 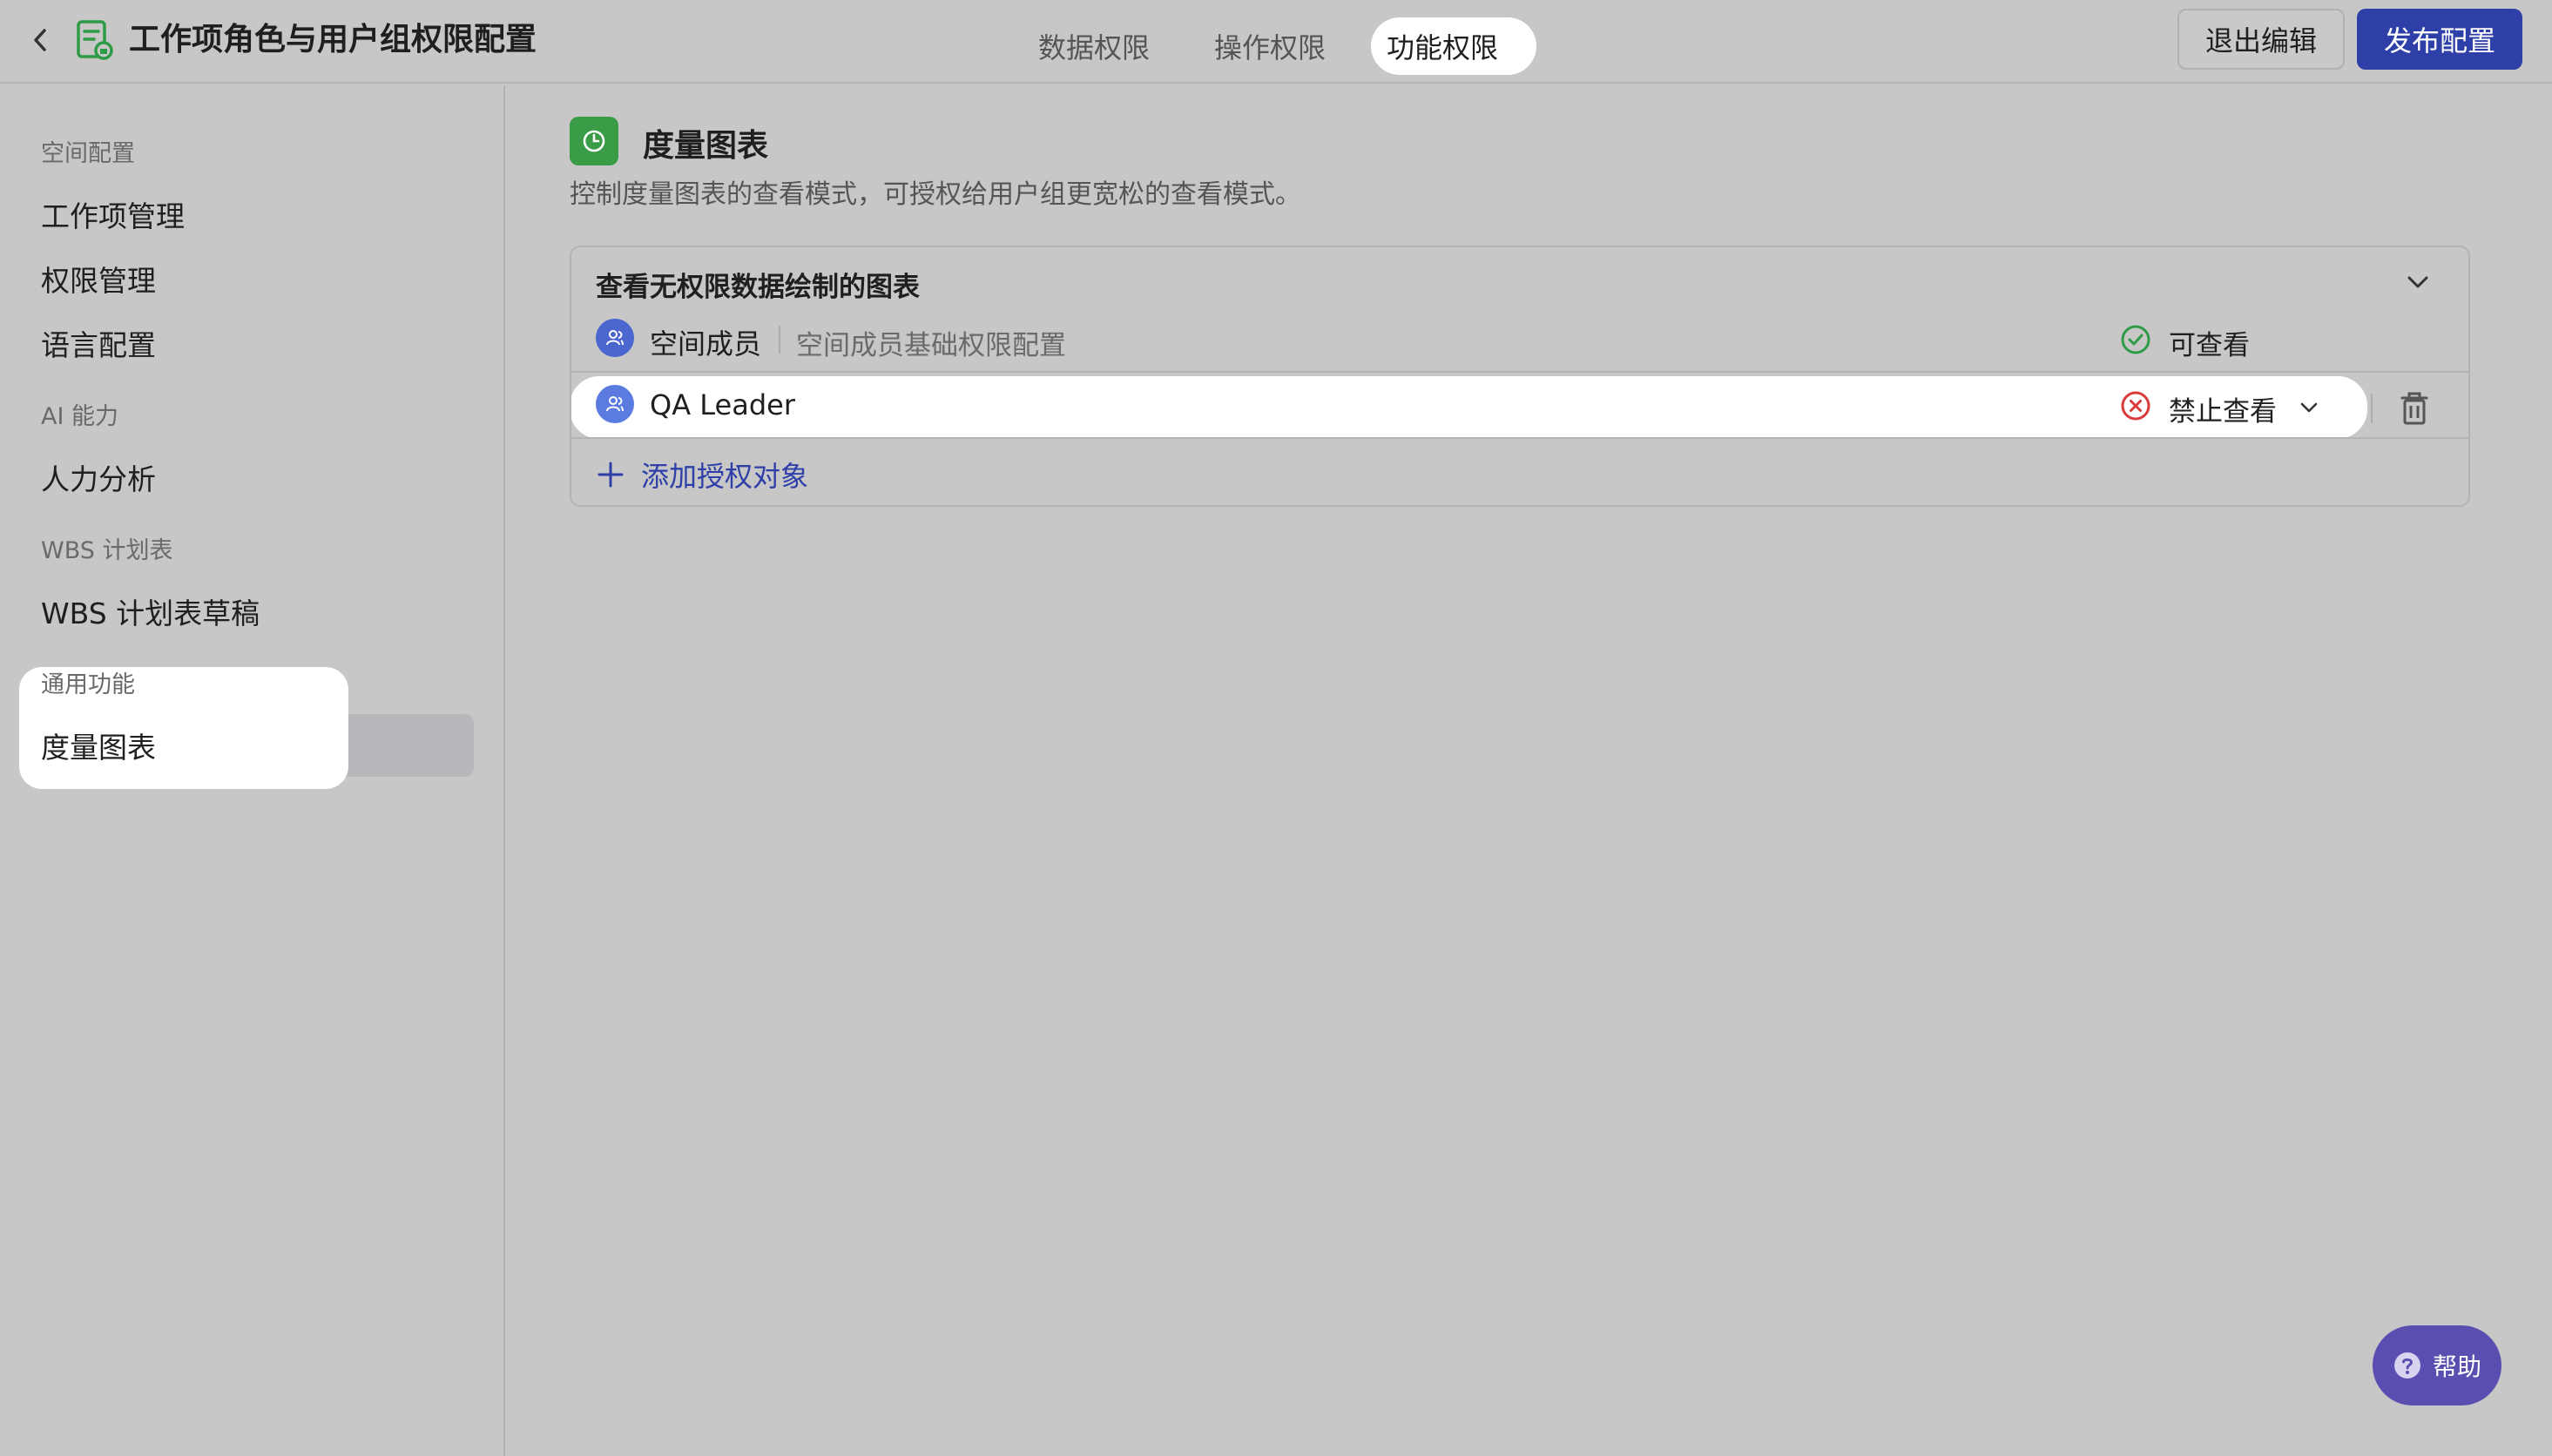 What do you see at coordinates (95, 40) in the screenshot?
I see `document-settings-icon` at bounding box center [95, 40].